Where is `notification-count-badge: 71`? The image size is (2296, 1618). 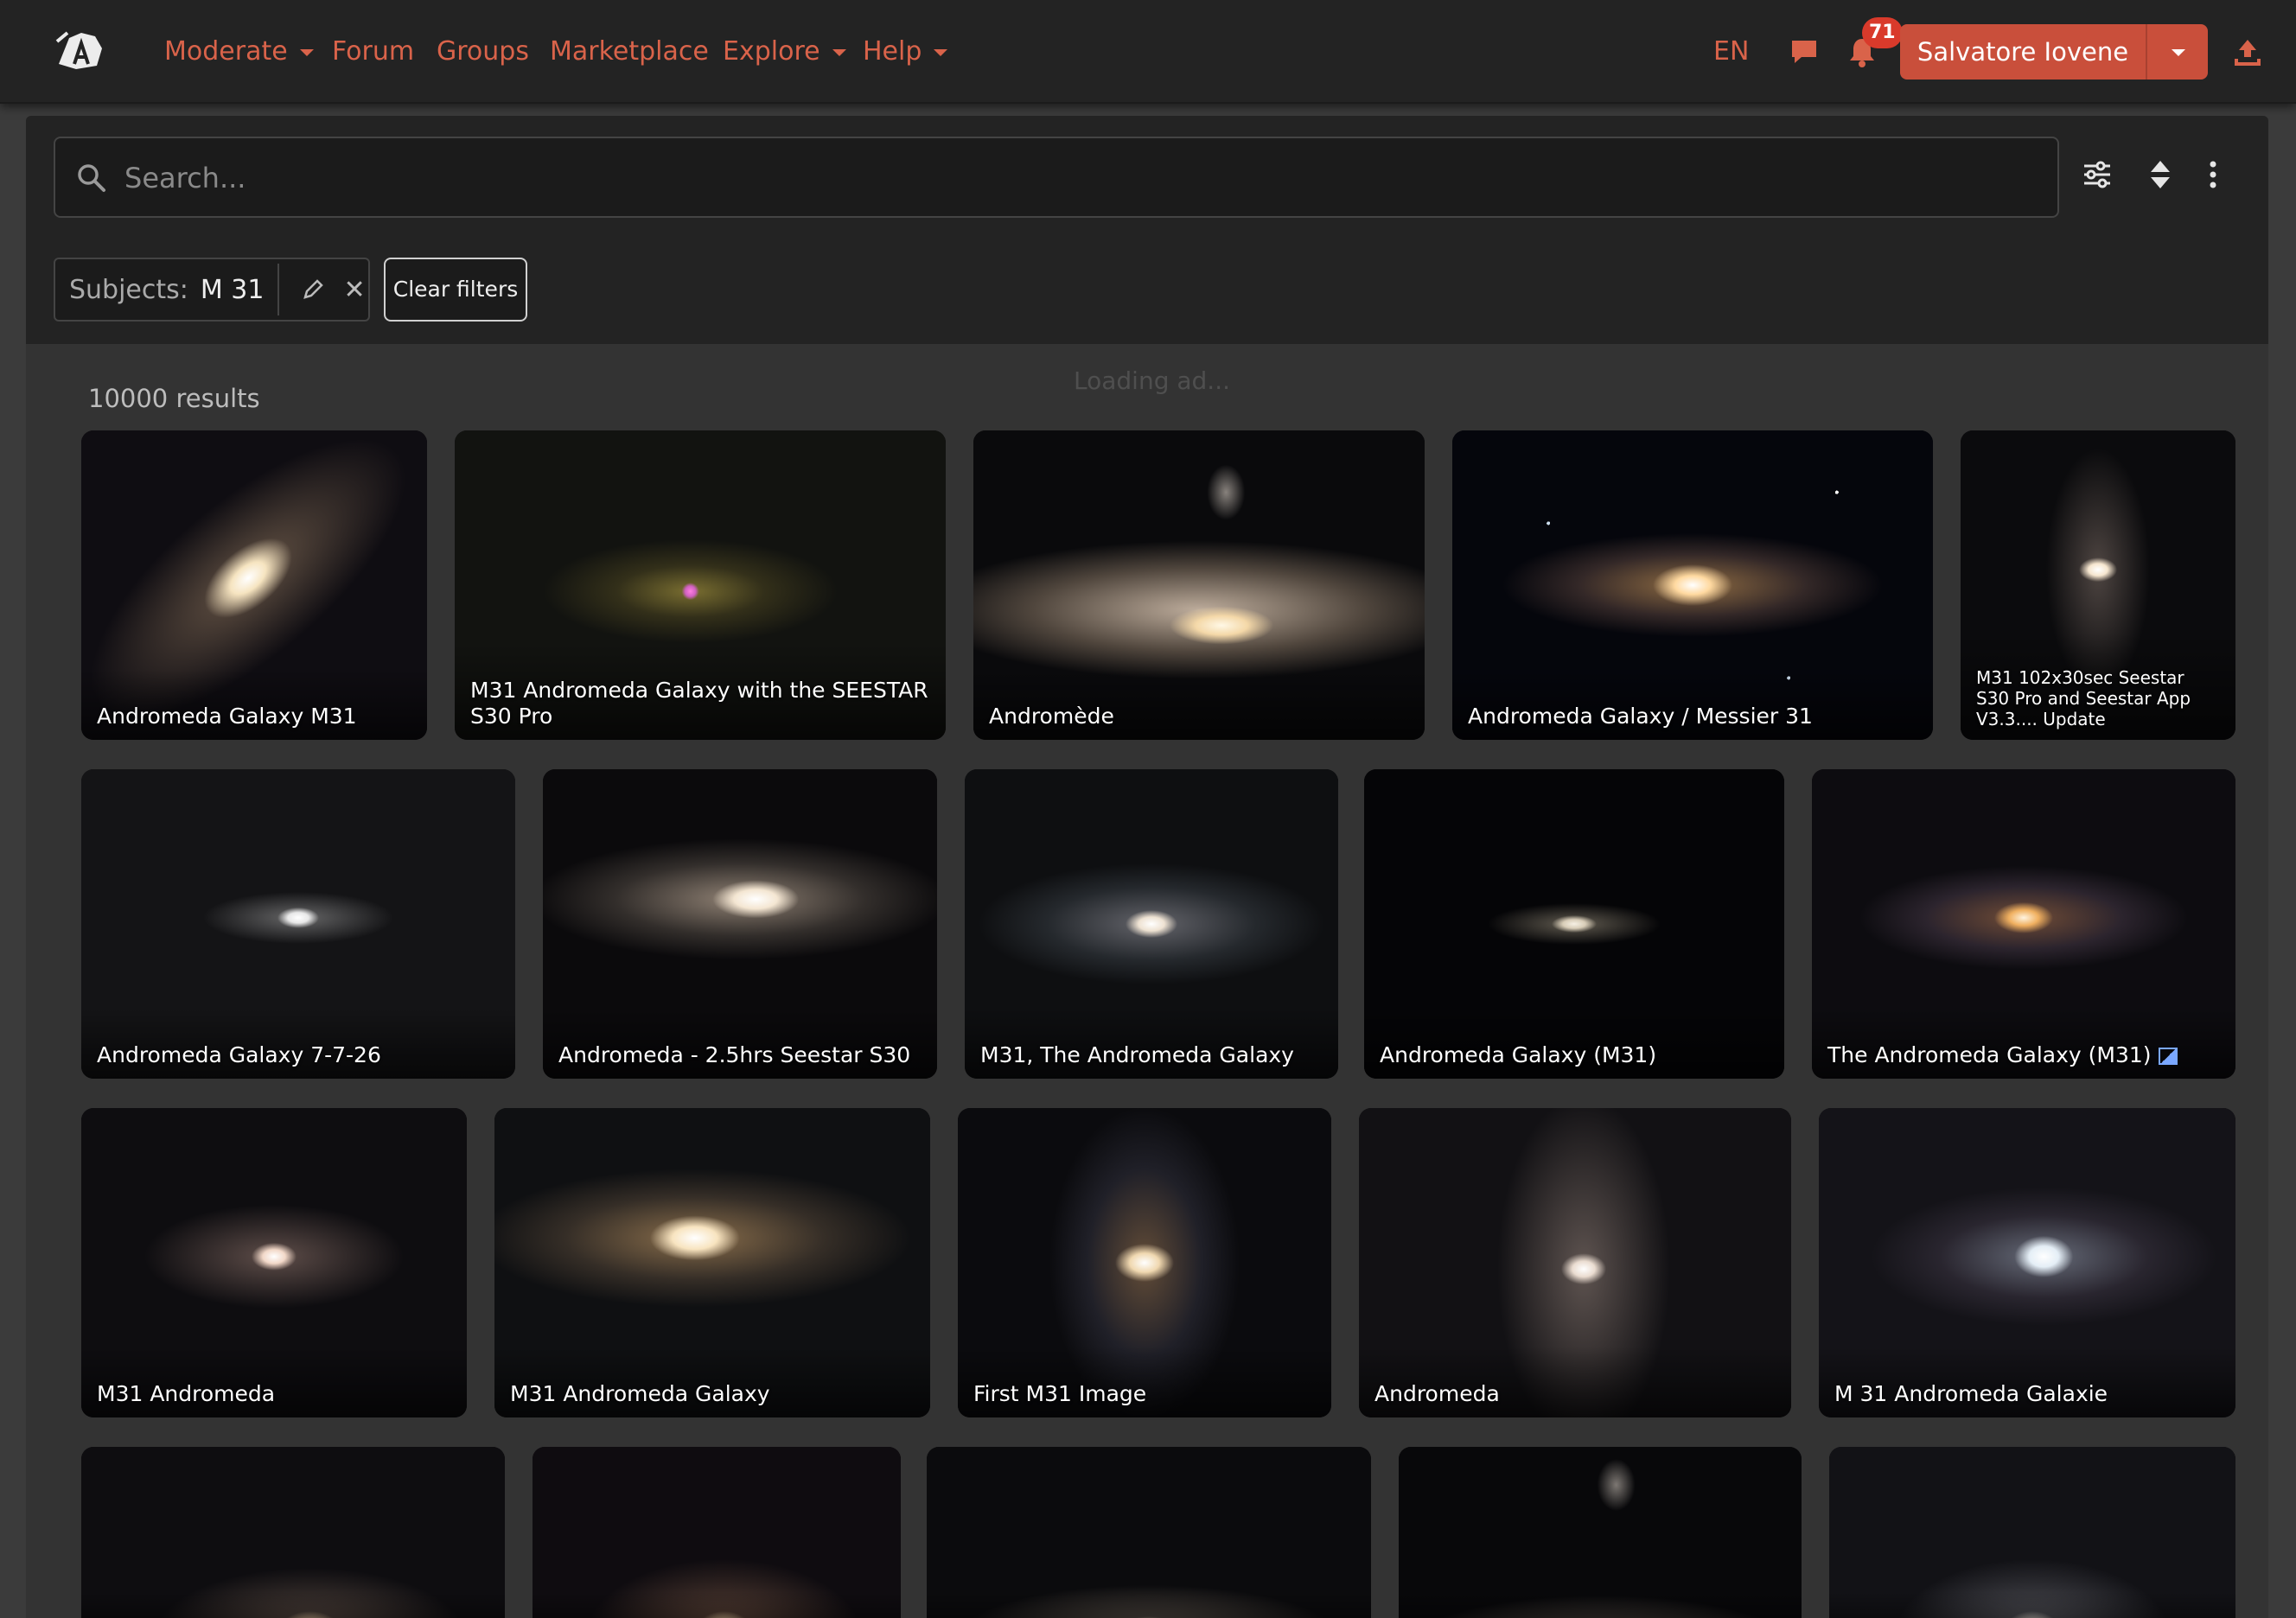
notification-count-badge: 71 is located at coordinates (1882, 32).